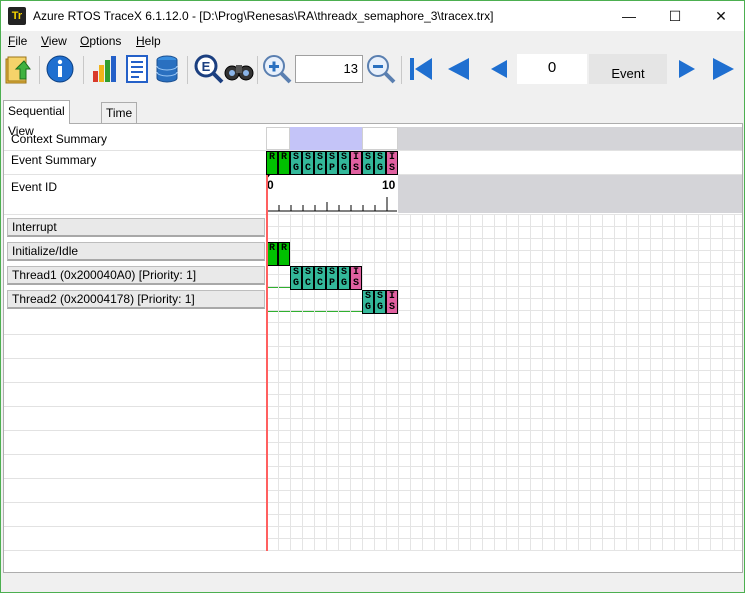 This screenshot has height=593, width=745. What do you see at coordinates (54, 160) in the screenshot?
I see `event-summary-label: Event Summary` at bounding box center [54, 160].